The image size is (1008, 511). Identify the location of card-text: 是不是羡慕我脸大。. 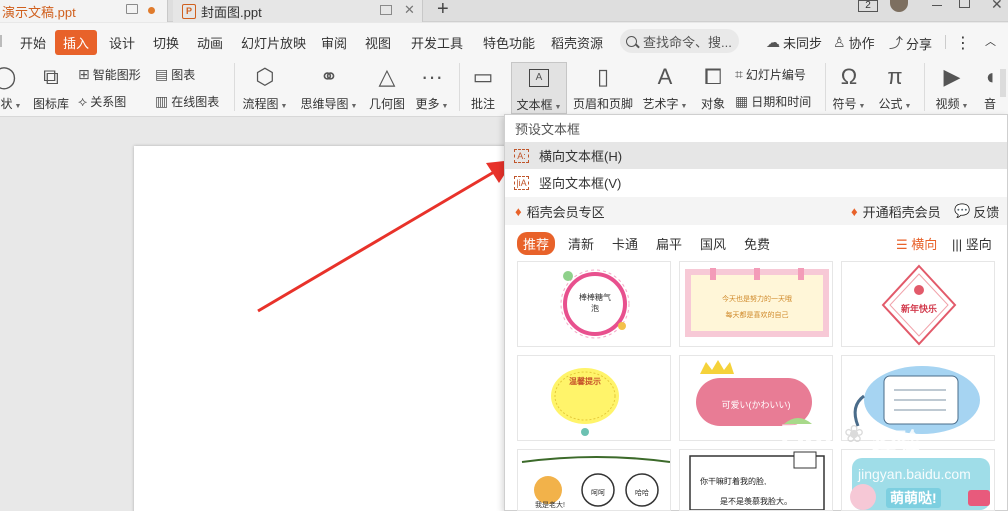
(756, 501).